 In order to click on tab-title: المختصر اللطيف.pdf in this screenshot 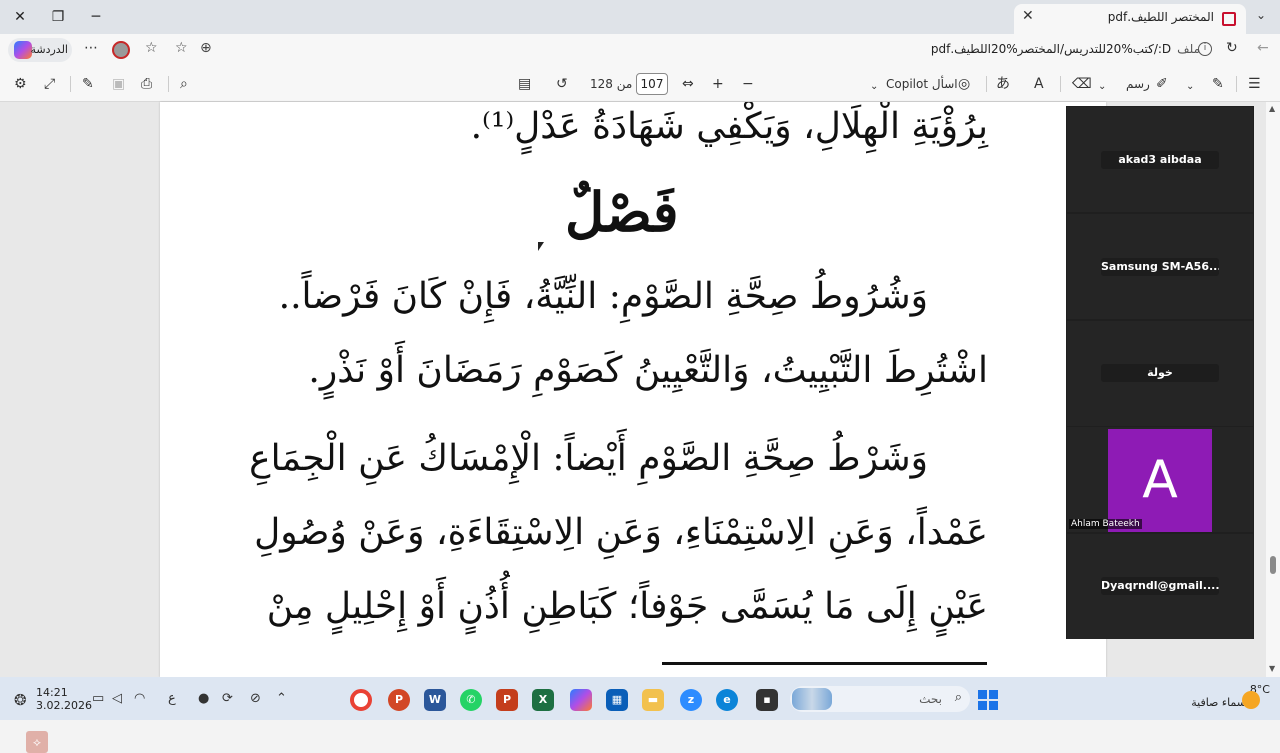, I will do `click(1160, 17)`.